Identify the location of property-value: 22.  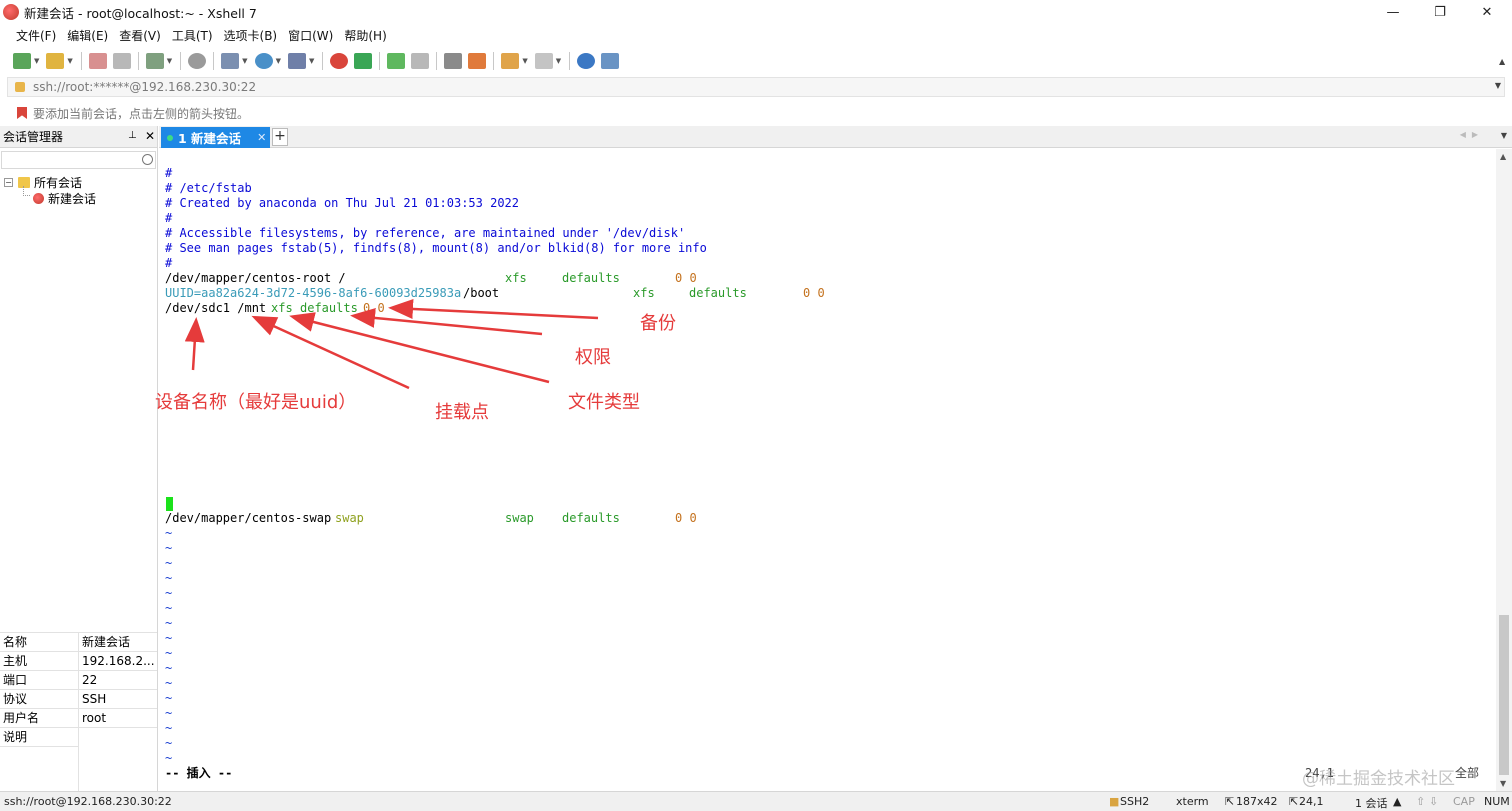
(90, 680).